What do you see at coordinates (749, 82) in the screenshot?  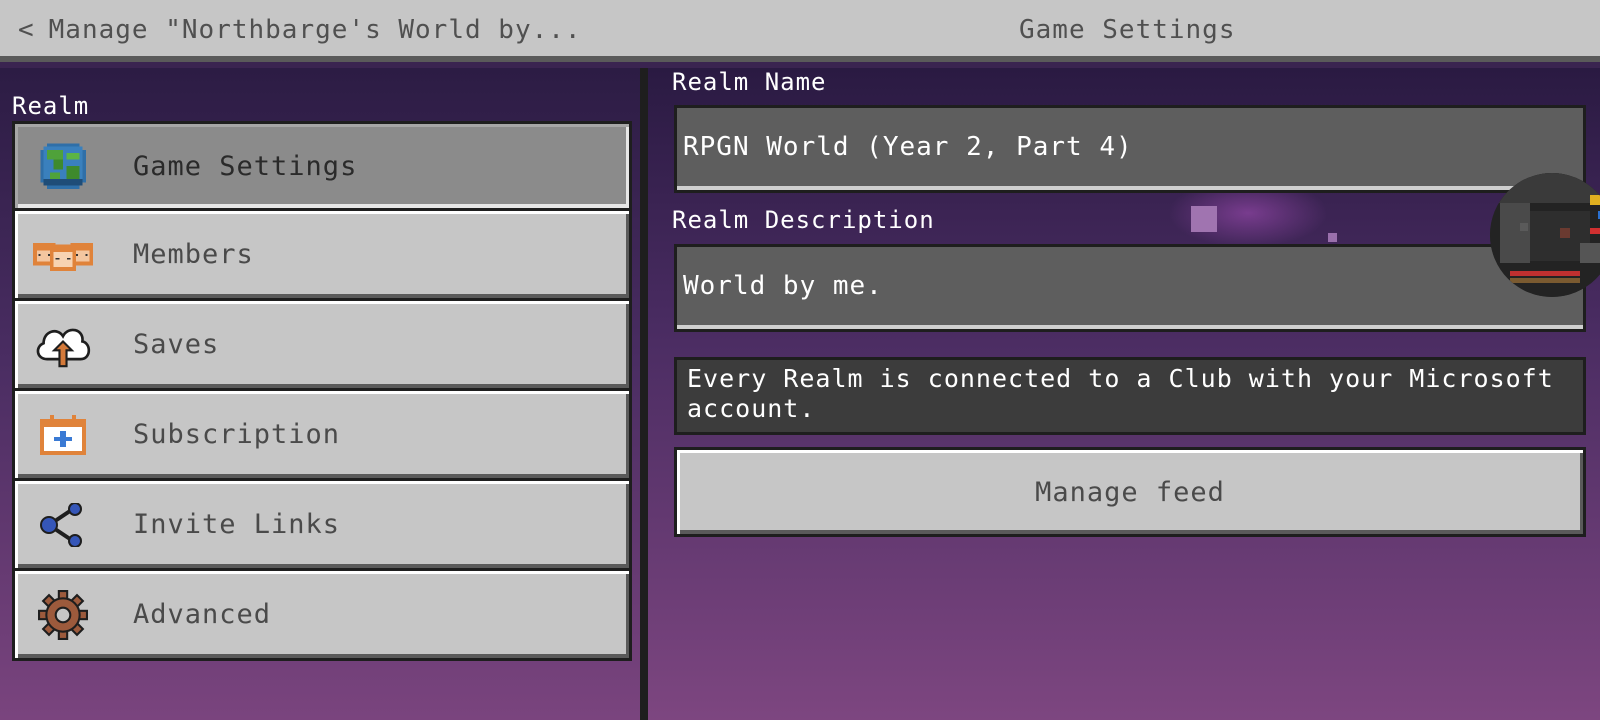 I see `realm-name-label: Realm Name` at bounding box center [749, 82].